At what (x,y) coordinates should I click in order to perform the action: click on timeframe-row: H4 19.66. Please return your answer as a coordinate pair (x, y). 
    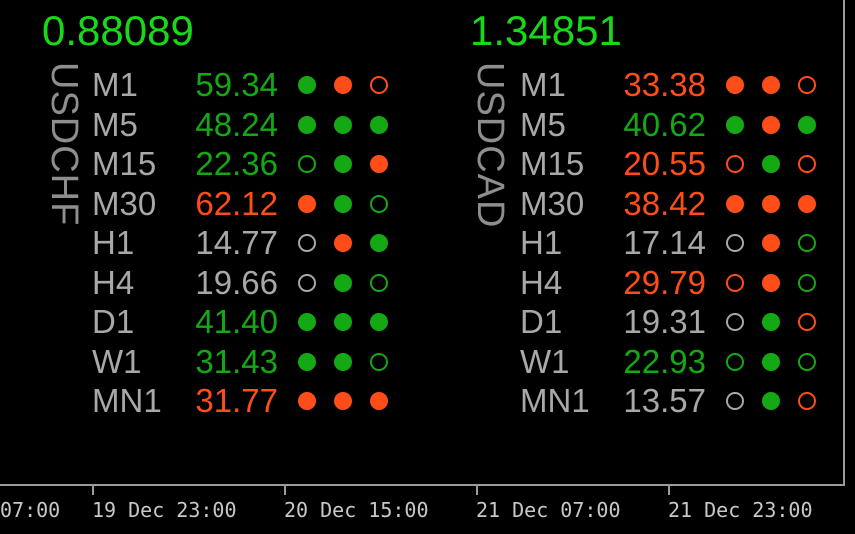
    Looking at the image, I should click on (200, 283).